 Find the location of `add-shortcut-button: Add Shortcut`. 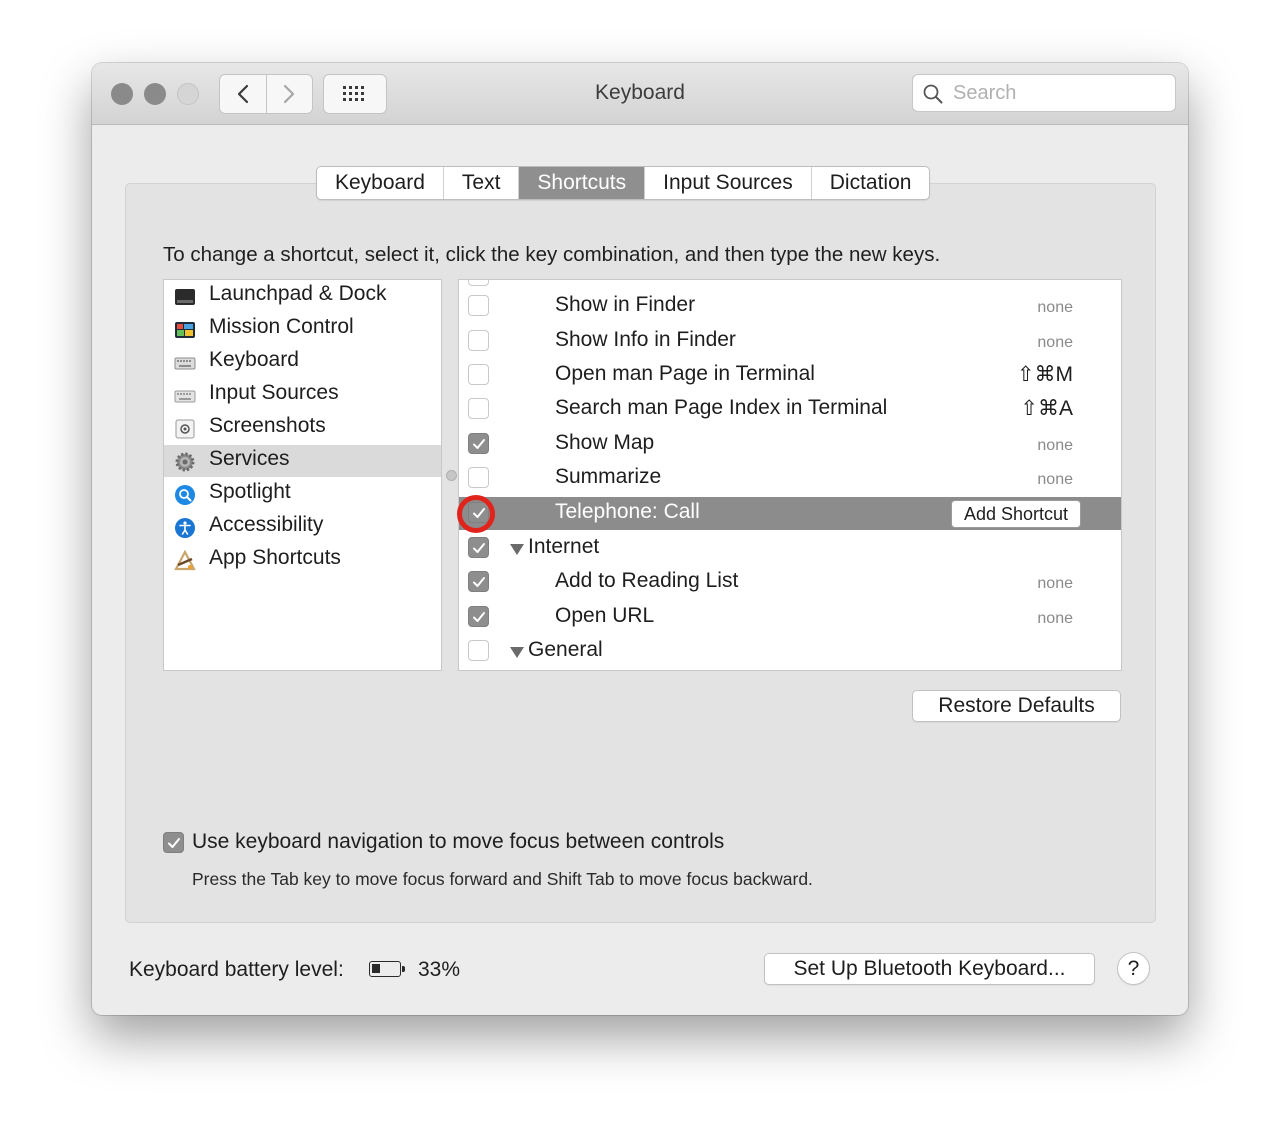

add-shortcut-button: Add Shortcut is located at coordinates (1015, 514).